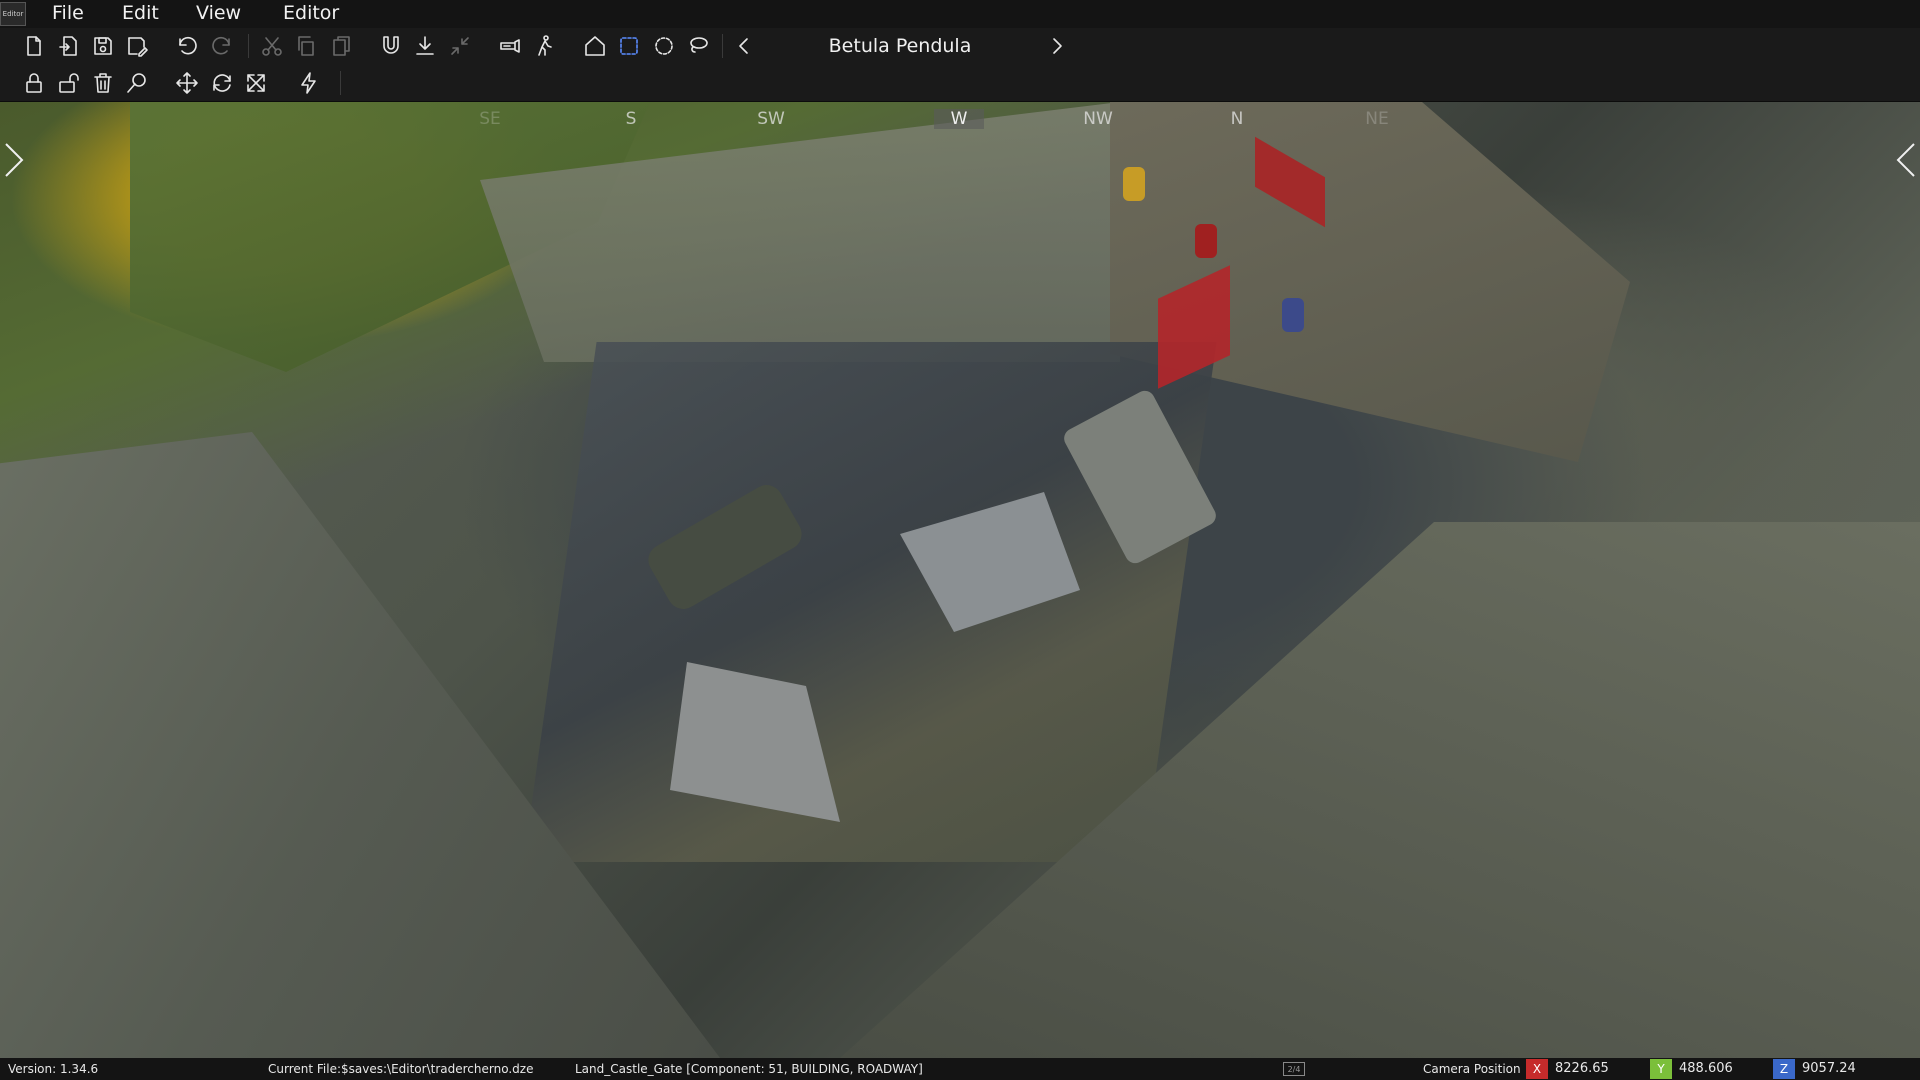  I want to click on x-axis-tag: X, so click(1537, 1069).